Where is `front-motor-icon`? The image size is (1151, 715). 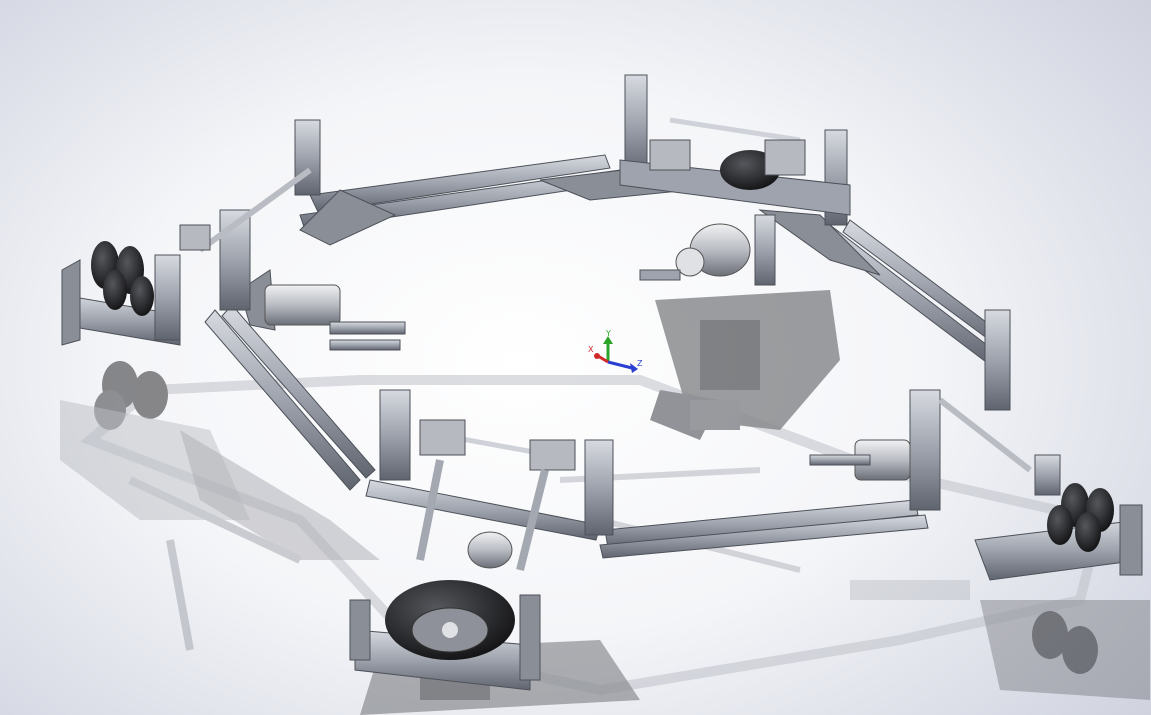 front-motor-icon is located at coordinates (490, 550).